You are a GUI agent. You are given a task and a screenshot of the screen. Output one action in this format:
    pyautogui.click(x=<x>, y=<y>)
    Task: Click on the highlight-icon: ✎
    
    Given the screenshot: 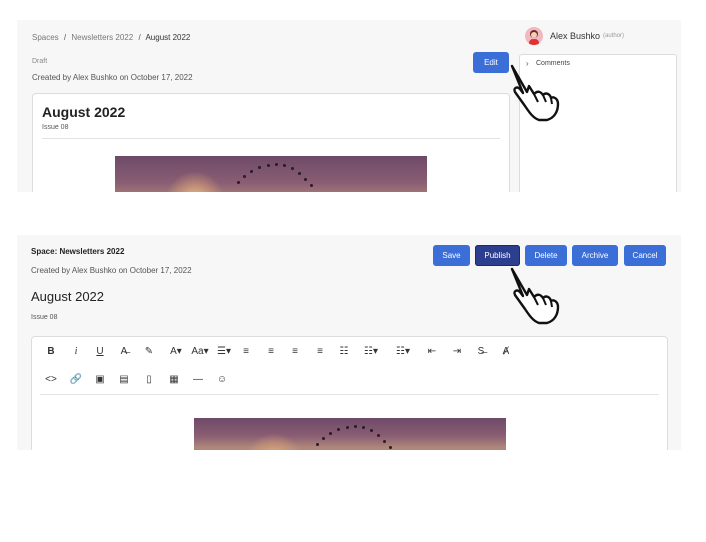 What is the action you would take?
    pyautogui.click(x=149, y=351)
    